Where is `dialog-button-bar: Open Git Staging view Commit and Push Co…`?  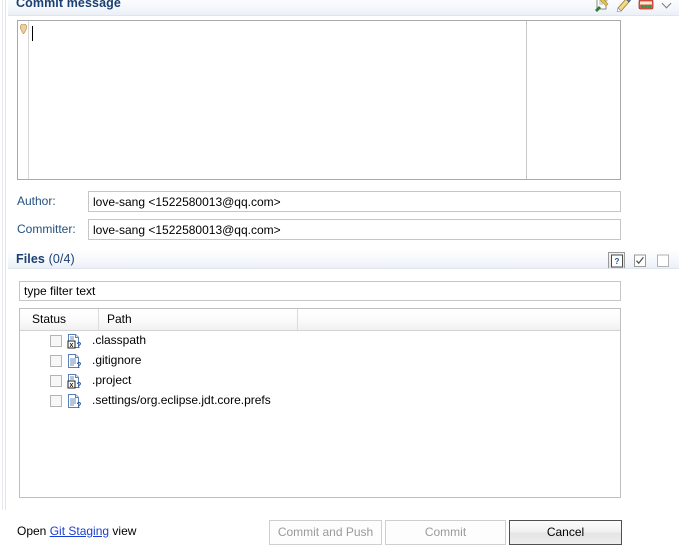 dialog-button-bar: Open Git Staging view Commit and Push Co… is located at coordinates (343, 534).